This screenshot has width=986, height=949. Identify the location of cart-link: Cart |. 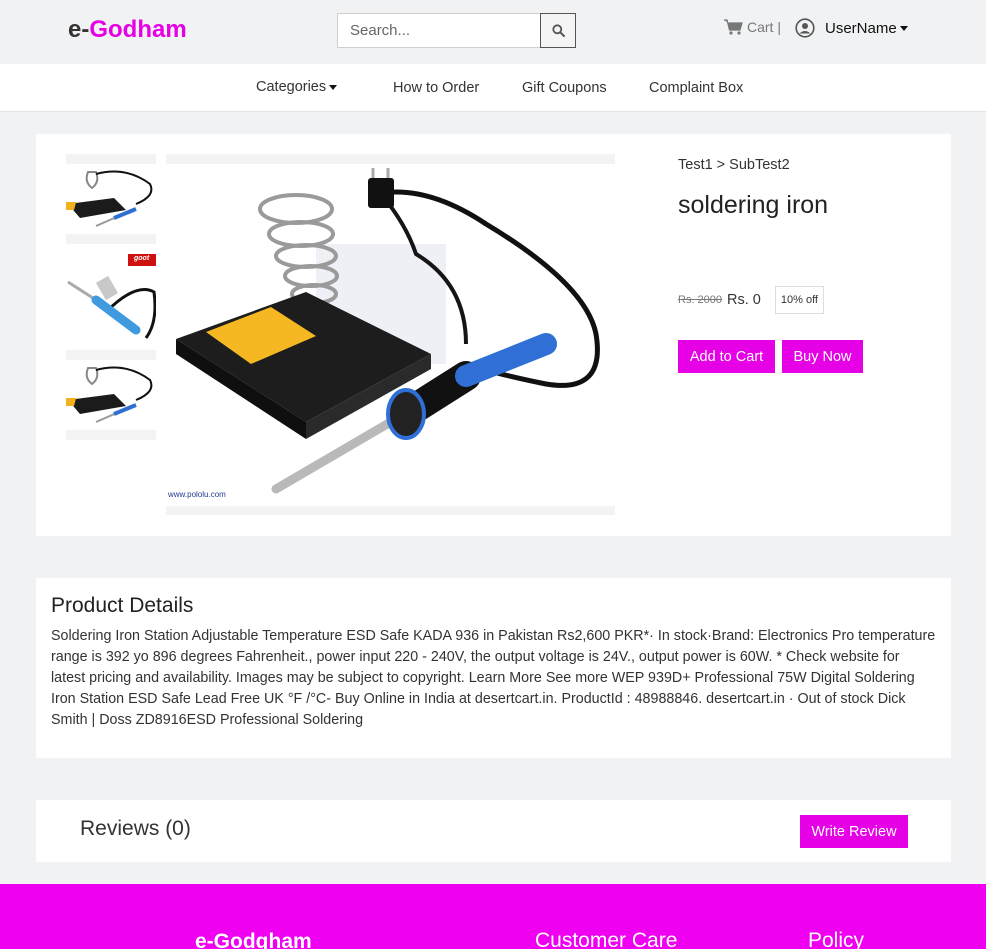
(752, 27).